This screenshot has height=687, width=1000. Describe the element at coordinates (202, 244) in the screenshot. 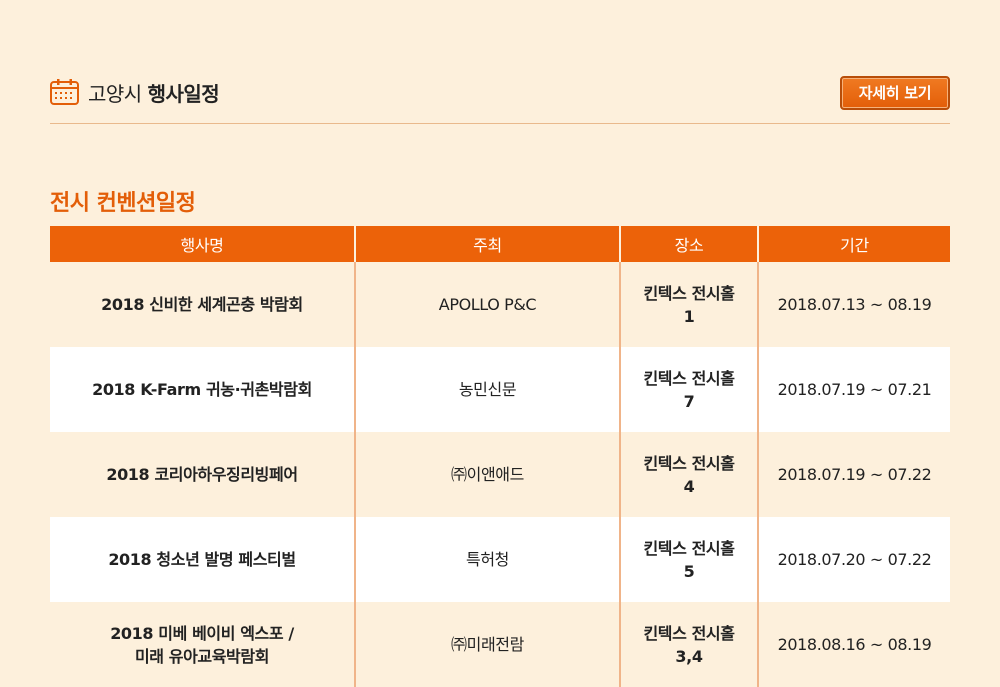

I see `column-header-name: 행사명` at that location.